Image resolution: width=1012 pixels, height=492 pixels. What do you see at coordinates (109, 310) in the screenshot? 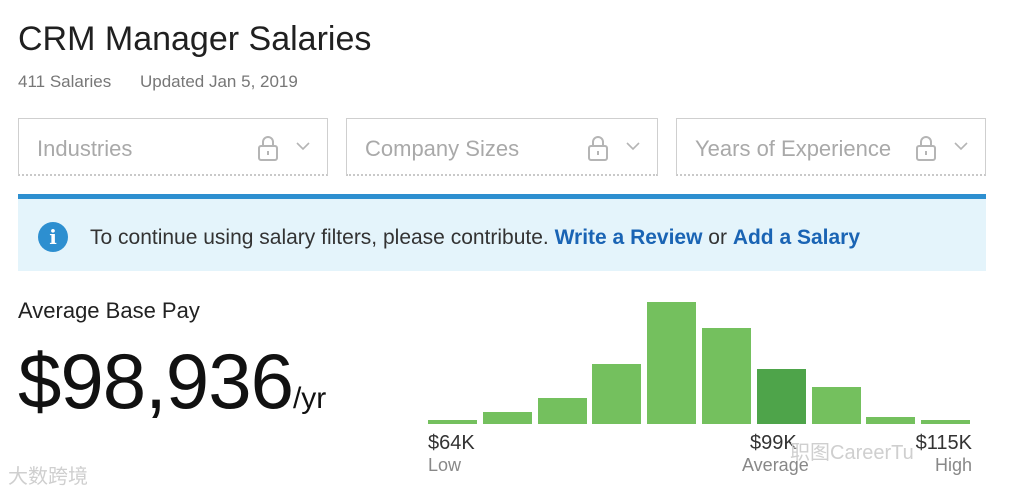
I see `average-base-pay-label: Average Base Pay` at bounding box center [109, 310].